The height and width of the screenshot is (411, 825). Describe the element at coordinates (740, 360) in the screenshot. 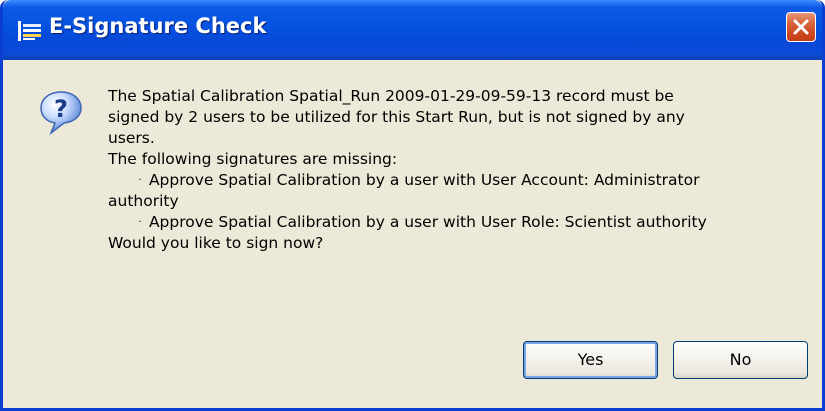

I see `no-button: No` at that location.